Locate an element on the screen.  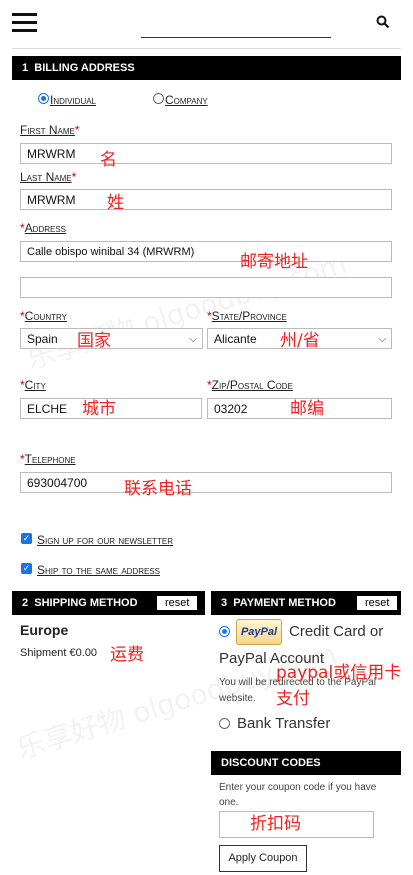
bank-transfer-label: Bank Transfer is located at coordinates (283, 723).